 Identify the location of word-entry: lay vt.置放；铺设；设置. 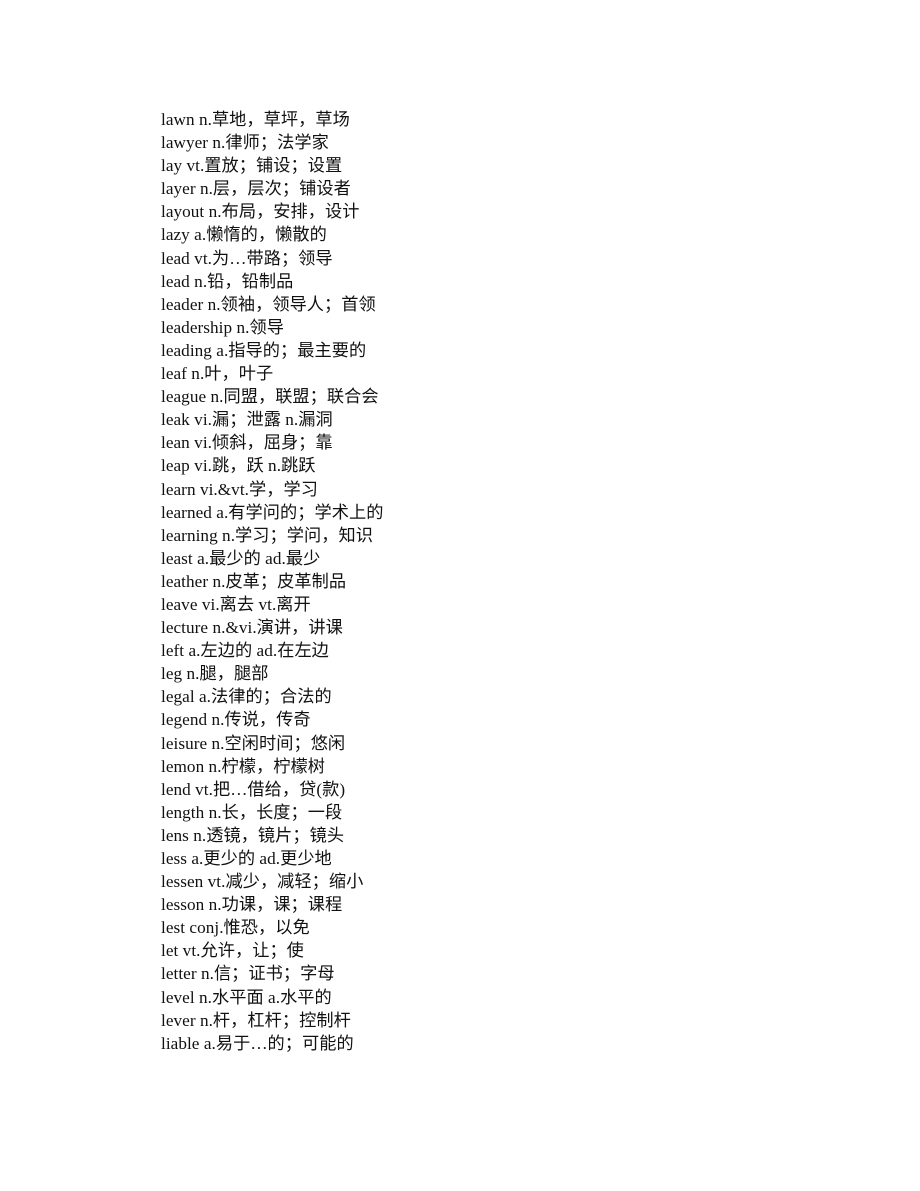
(252, 166).